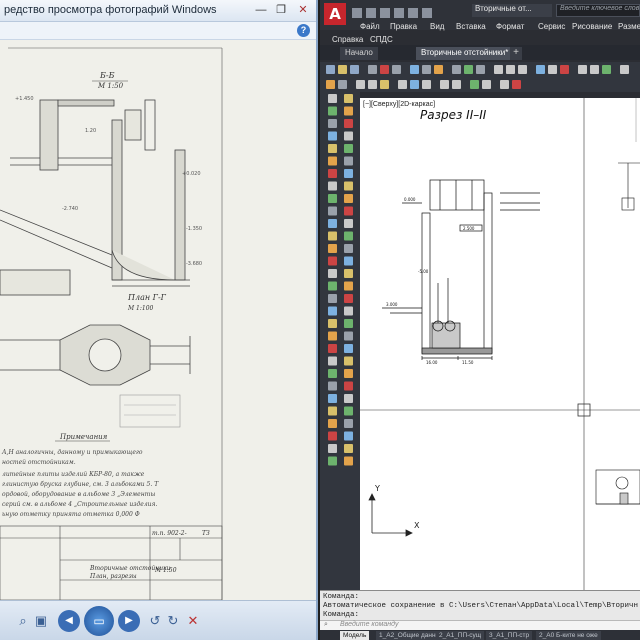 The height and width of the screenshot is (640, 640). What do you see at coordinates (303, 10) in the screenshot?
I see `close-button: ✕` at bounding box center [303, 10].